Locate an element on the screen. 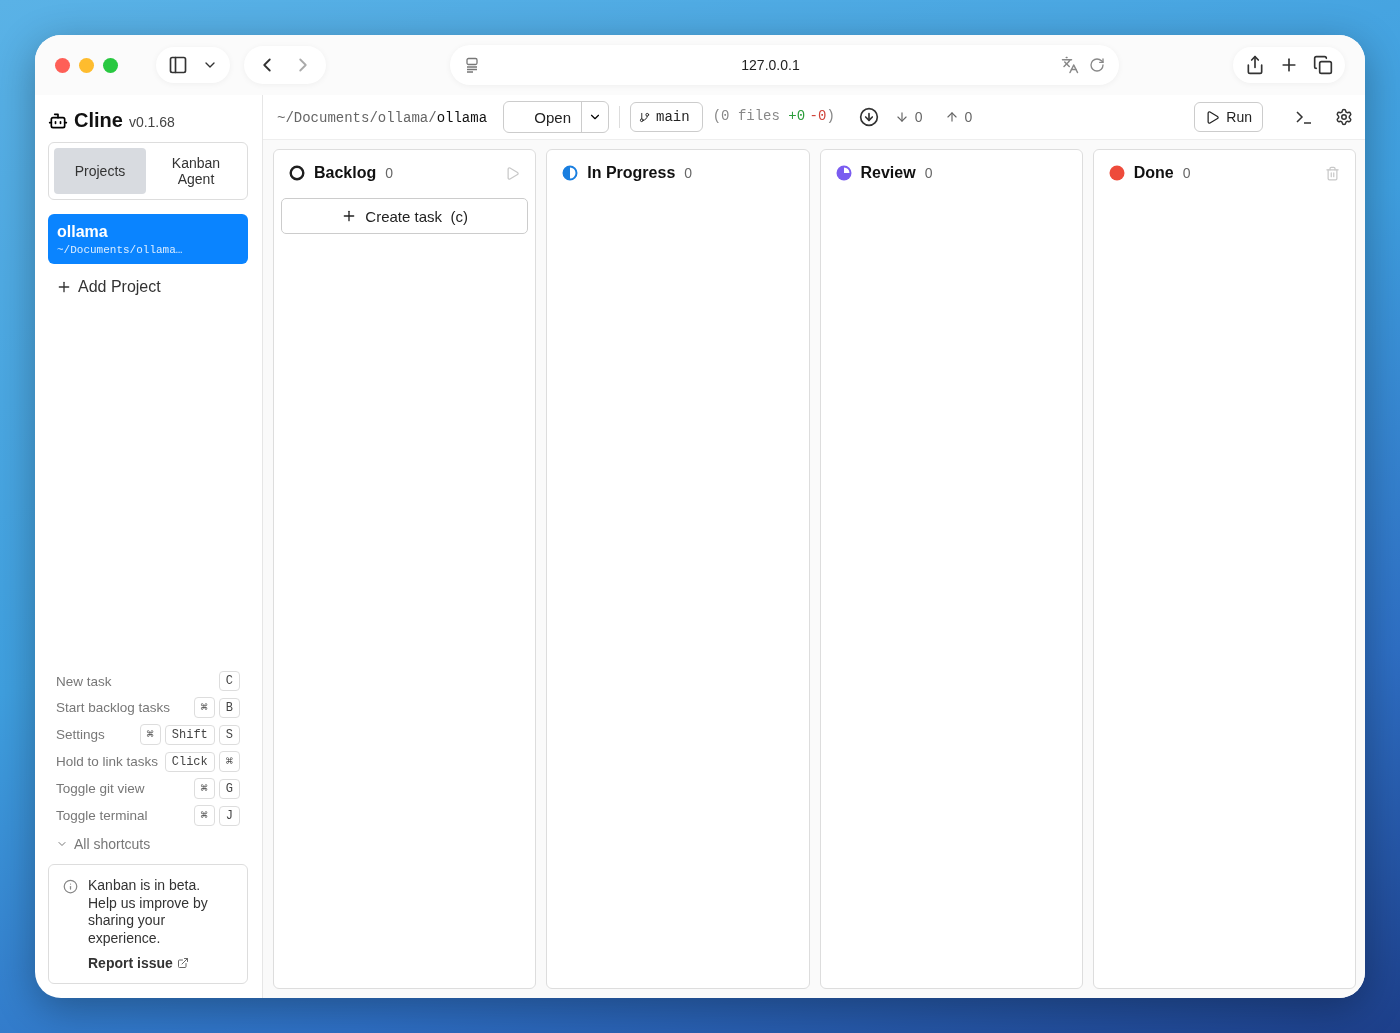  tabs-icon is located at coordinates (1323, 65).